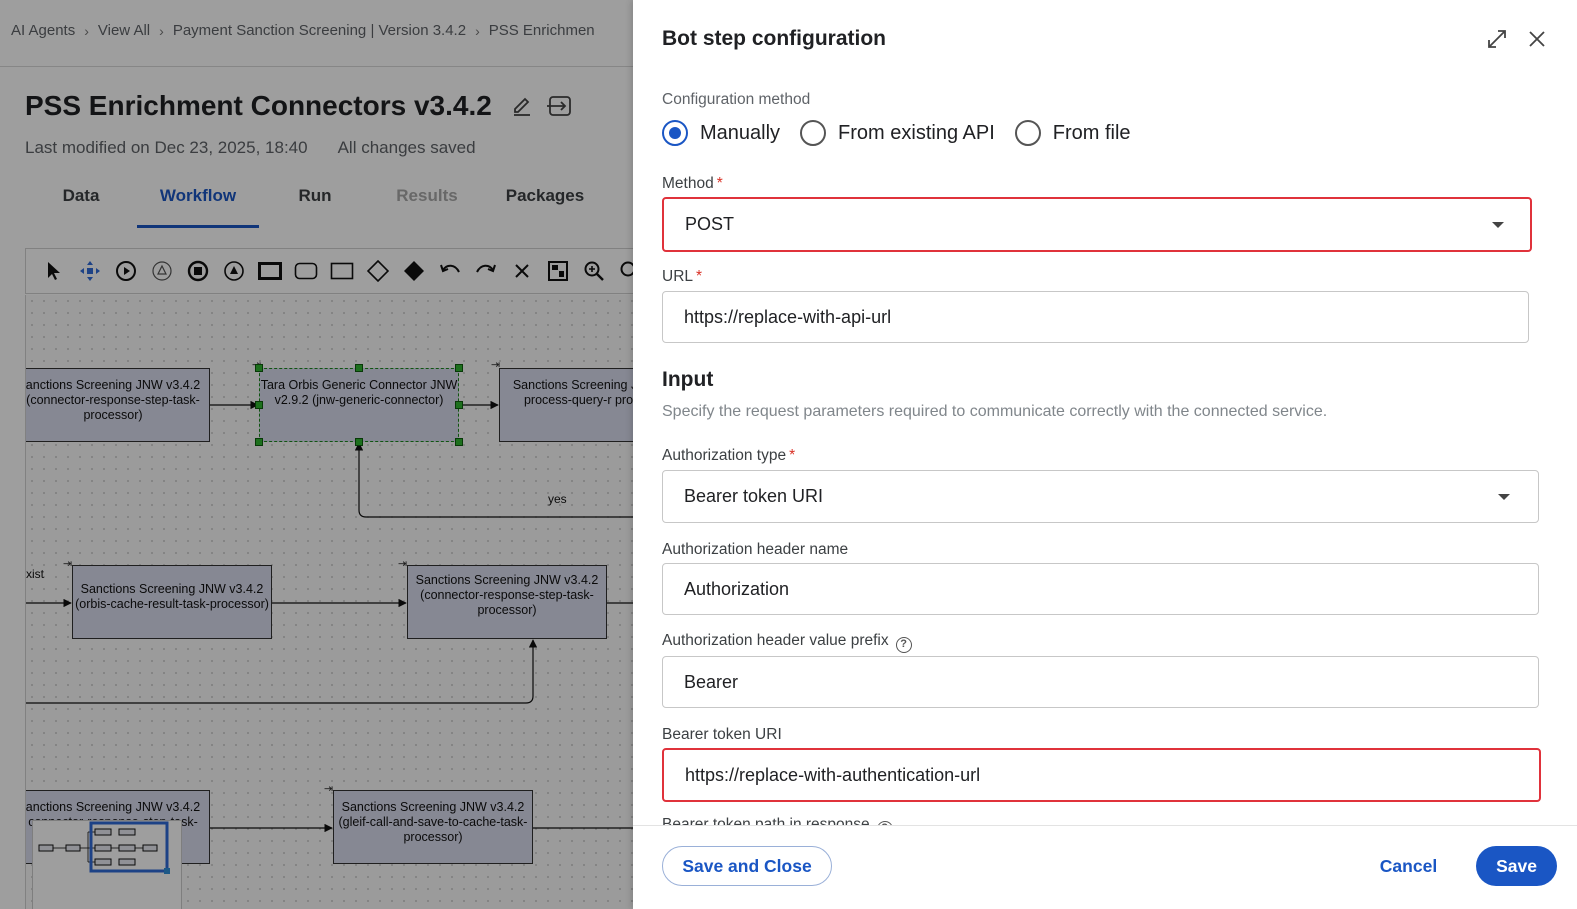 The image size is (1577, 909). I want to click on radio-selected-icon, so click(675, 133).